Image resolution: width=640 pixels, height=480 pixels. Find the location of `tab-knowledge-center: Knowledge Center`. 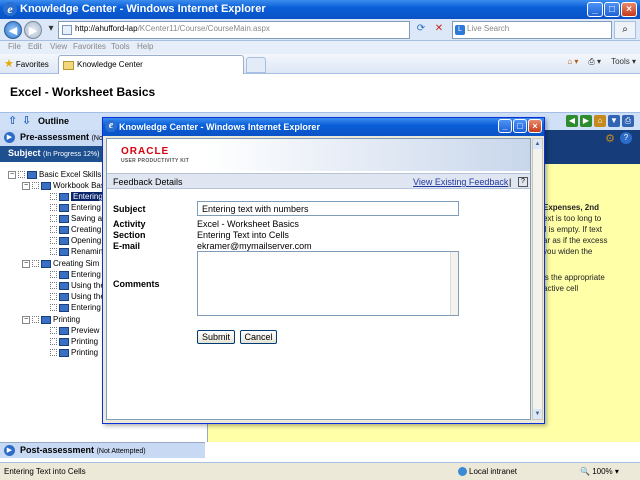

tab-knowledge-center: Knowledge Center is located at coordinates (151, 64).